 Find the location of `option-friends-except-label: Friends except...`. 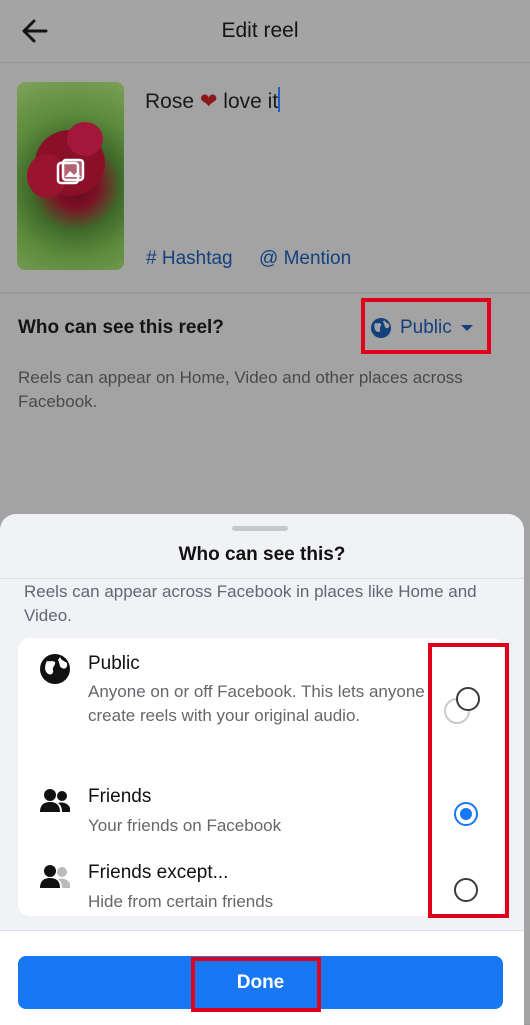

option-friends-except-label: Friends except... is located at coordinates (158, 872).